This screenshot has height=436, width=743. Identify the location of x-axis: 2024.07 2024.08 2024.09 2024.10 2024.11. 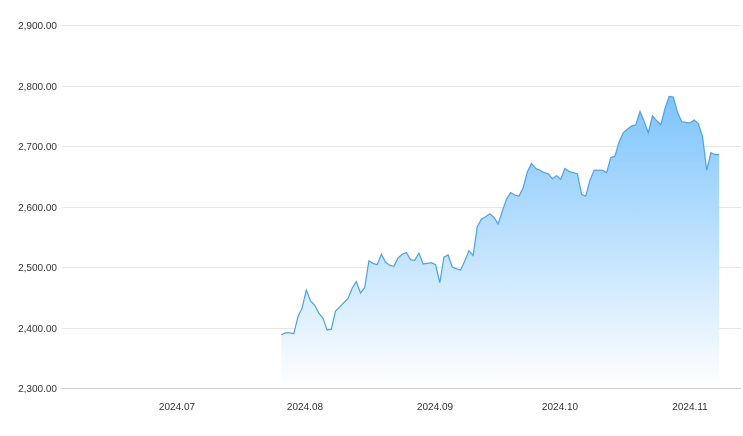
(433, 407).